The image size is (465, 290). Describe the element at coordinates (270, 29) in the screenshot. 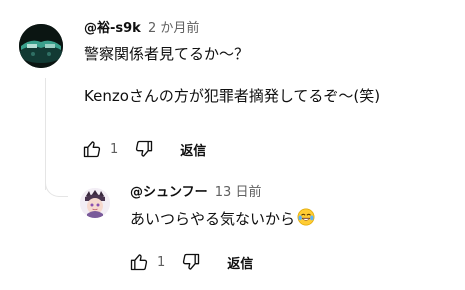

I see `comment-header: @裕-s9k 2 か月前` at that location.